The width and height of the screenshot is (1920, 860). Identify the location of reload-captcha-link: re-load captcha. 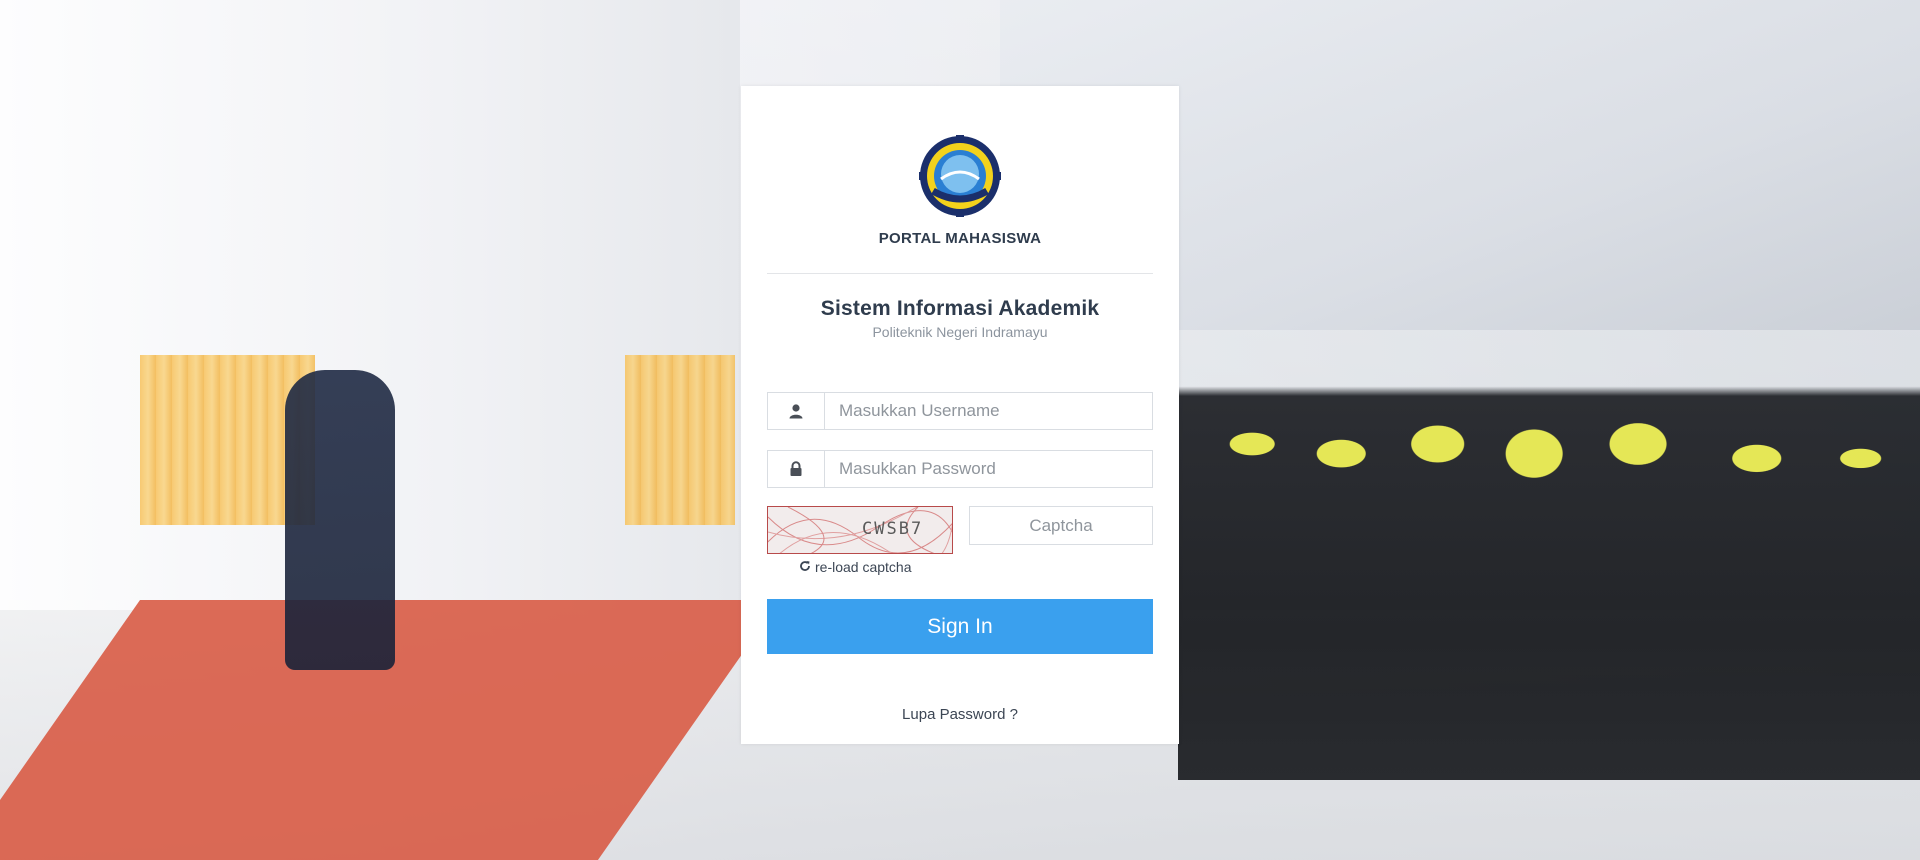
(855, 567).